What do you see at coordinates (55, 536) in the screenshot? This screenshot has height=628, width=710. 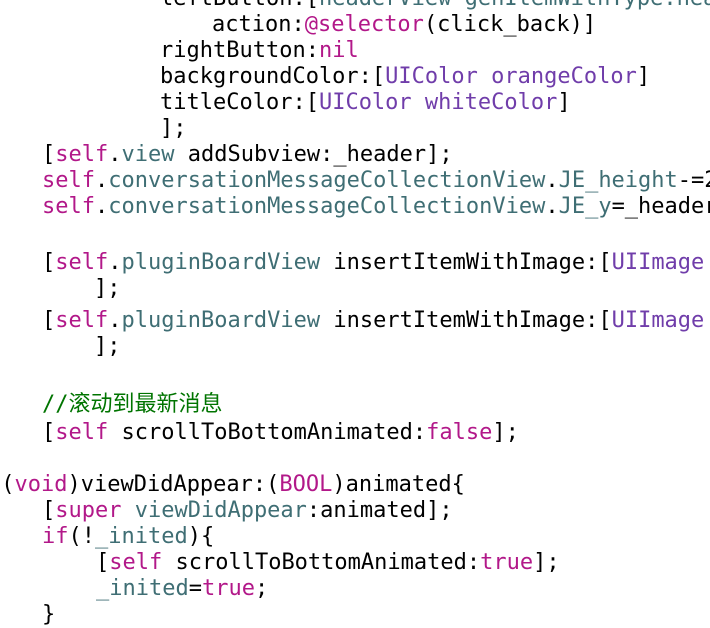 I see `code-token: if` at bounding box center [55, 536].